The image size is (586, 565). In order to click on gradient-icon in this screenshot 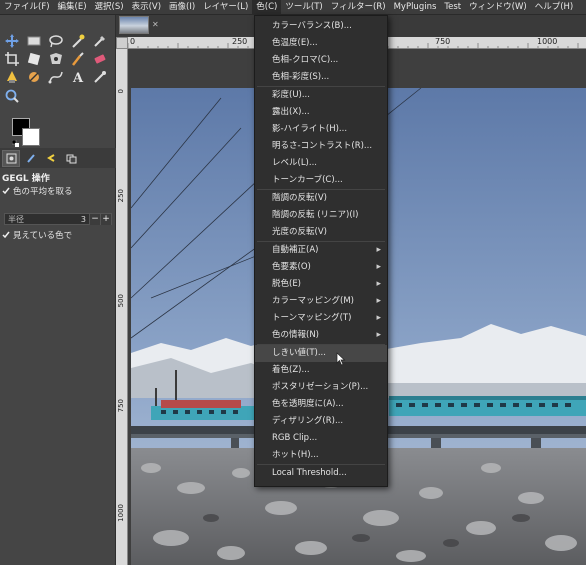, I will do `click(100, 77)`.